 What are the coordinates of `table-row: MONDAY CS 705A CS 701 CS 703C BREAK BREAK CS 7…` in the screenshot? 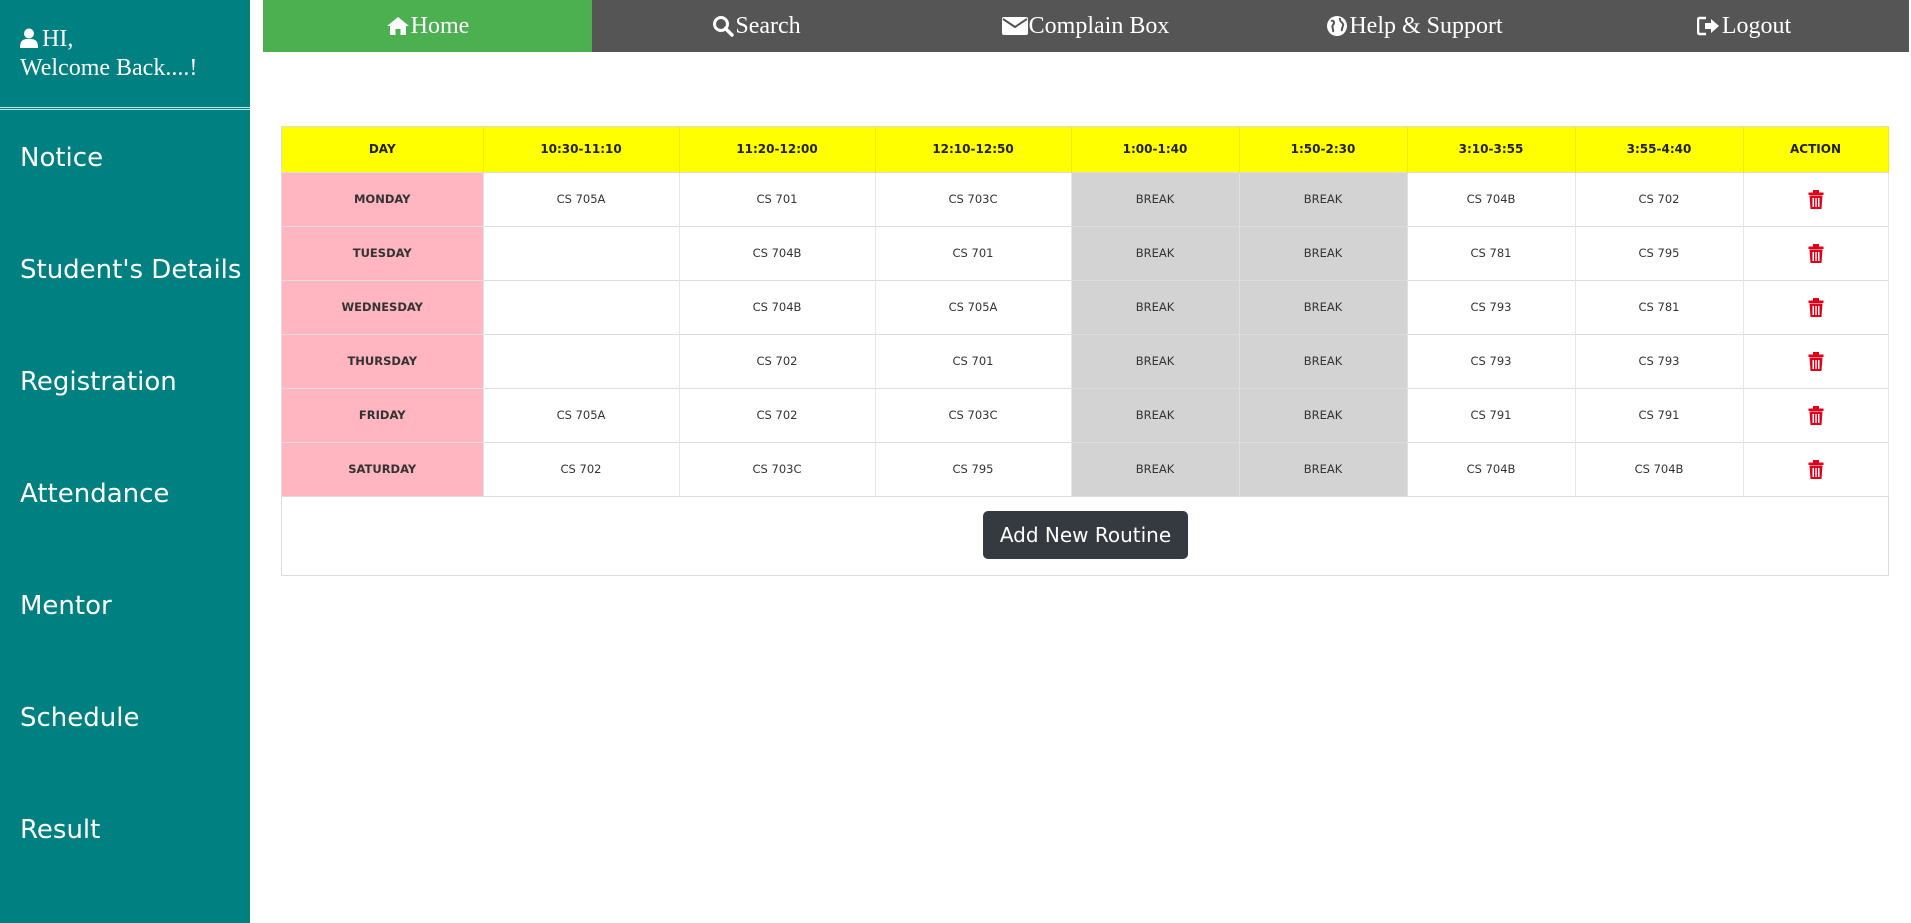 It's located at (1085, 198).